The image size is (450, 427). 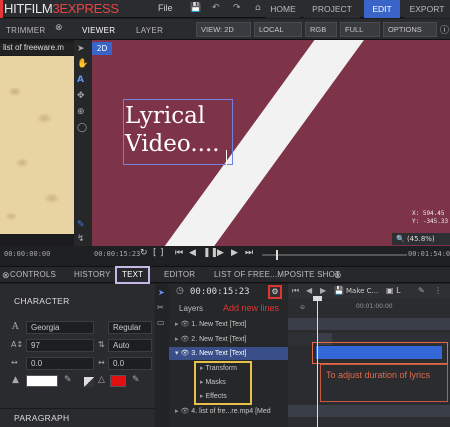 What do you see at coordinates (258, 8) in the screenshot?
I see `home-icon: ⌂` at bounding box center [258, 8].